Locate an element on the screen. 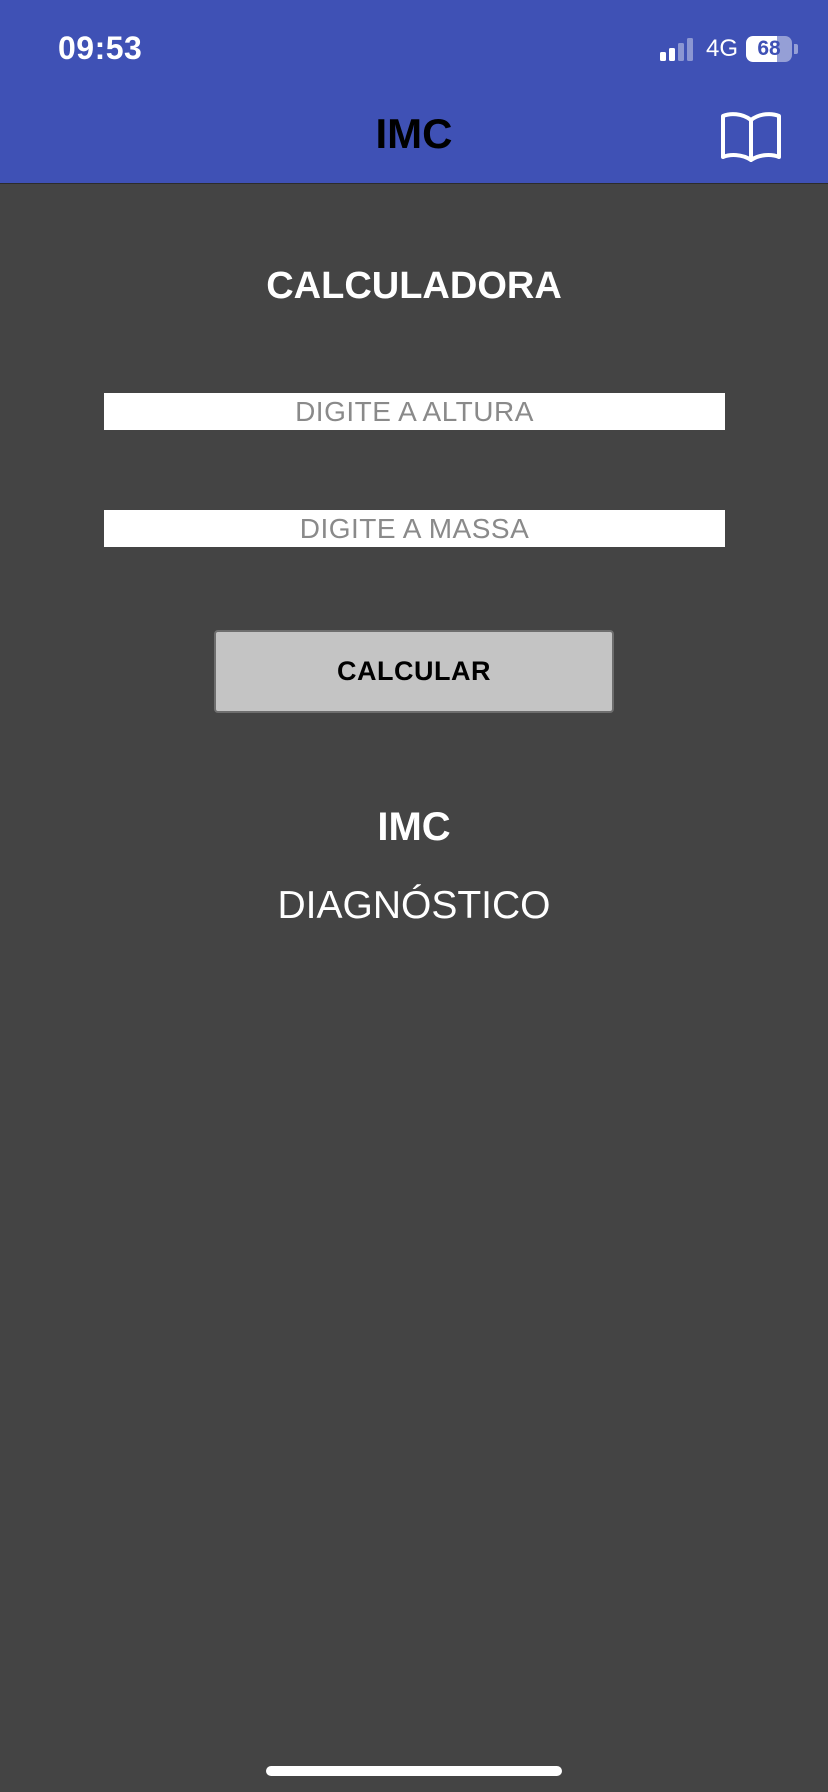 The height and width of the screenshot is (1792, 828). book-icon is located at coordinates (751, 136).